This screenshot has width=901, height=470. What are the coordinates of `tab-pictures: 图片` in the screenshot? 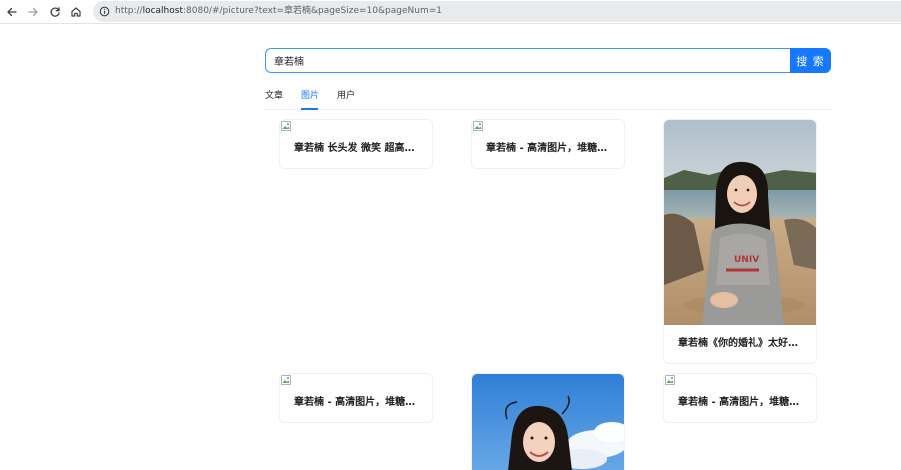 It's located at (310, 96).